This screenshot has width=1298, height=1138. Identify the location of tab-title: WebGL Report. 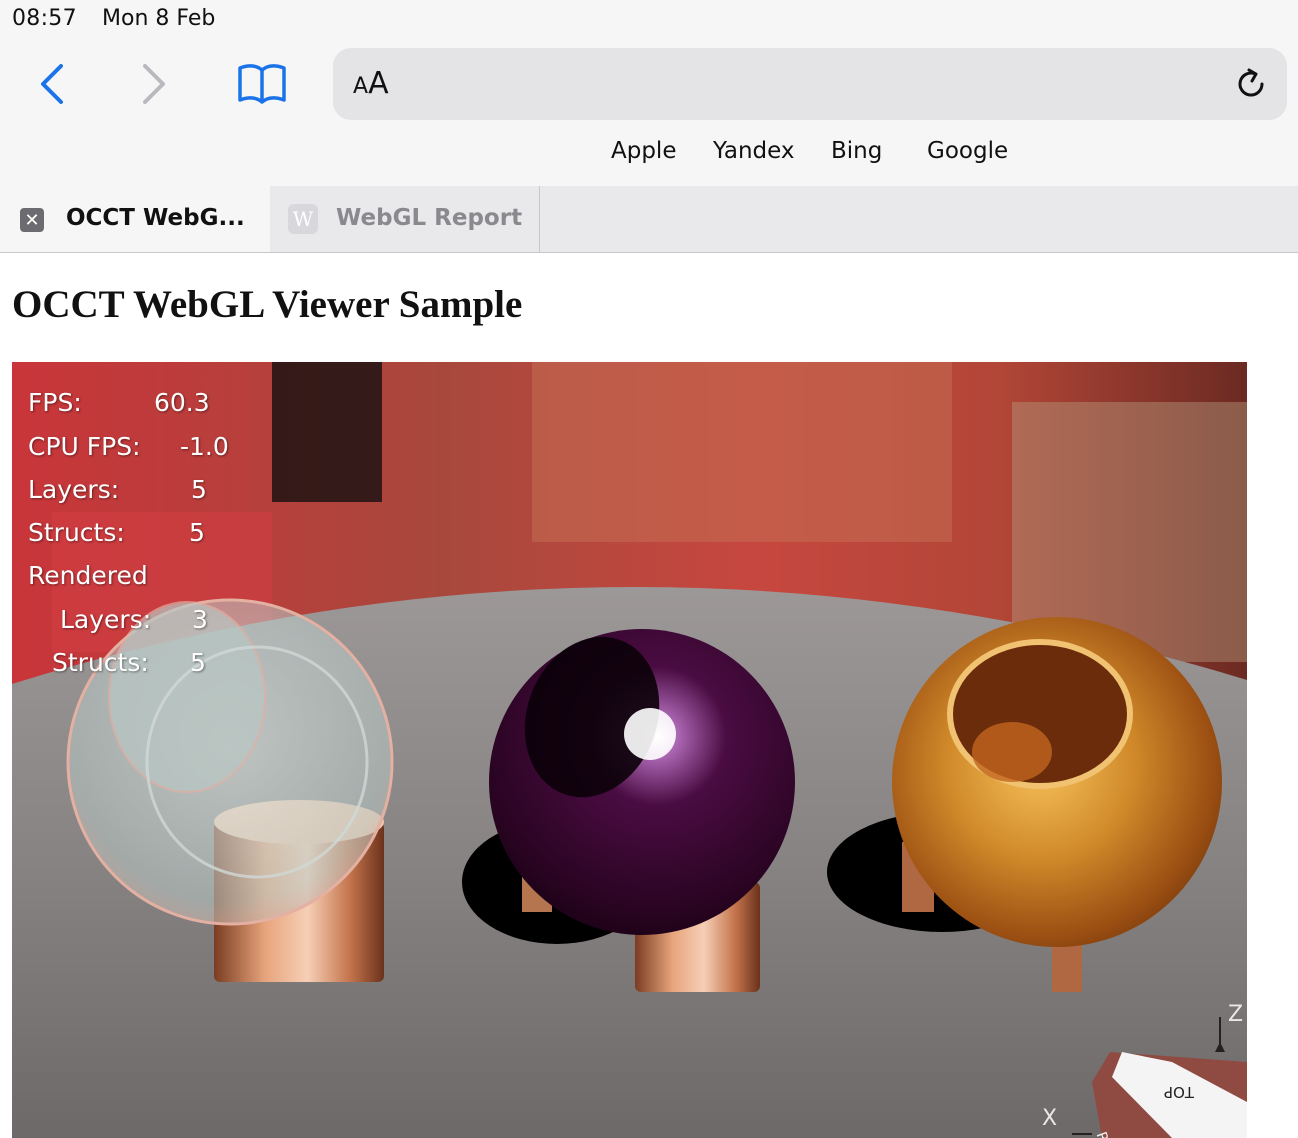
(429, 218).